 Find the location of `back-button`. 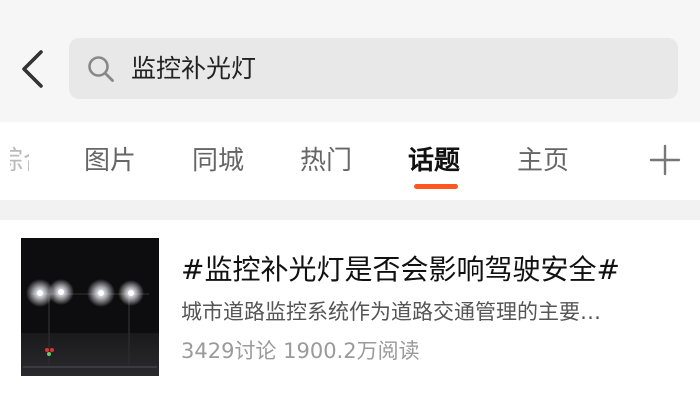

back-button is located at coordinates (34, 69).